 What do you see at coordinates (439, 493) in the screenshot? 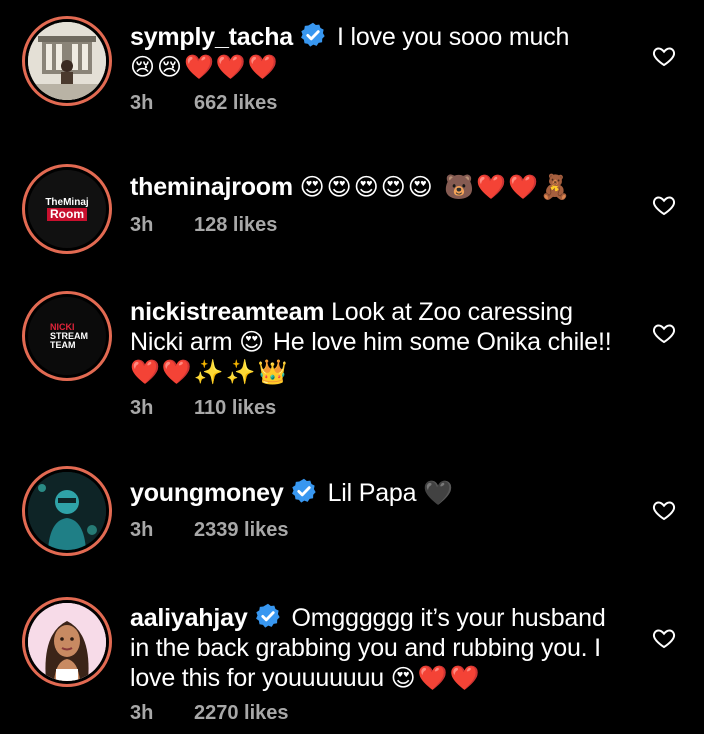
I see `emoji-row: 🖤` at bounding box center [439, 493].